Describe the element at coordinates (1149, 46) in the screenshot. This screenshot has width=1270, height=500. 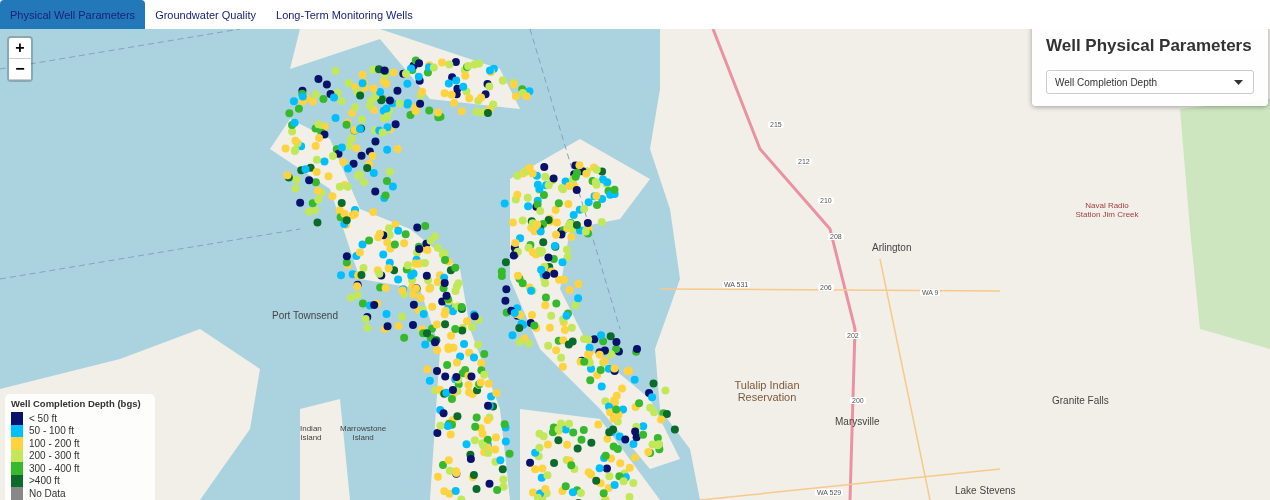
I see `panel-title: Well Physical Parameters` at that location.